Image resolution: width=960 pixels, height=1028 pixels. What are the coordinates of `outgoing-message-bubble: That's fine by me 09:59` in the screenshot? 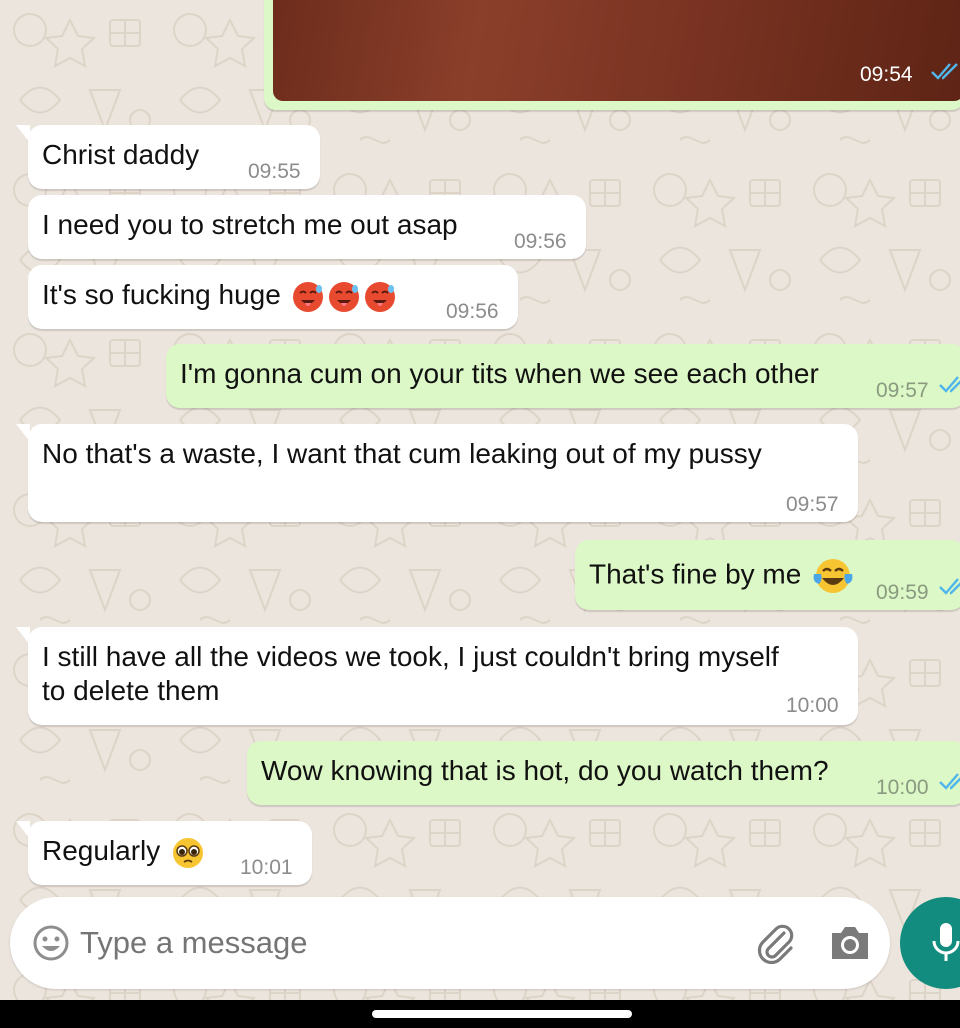 It's located at (767, 575).